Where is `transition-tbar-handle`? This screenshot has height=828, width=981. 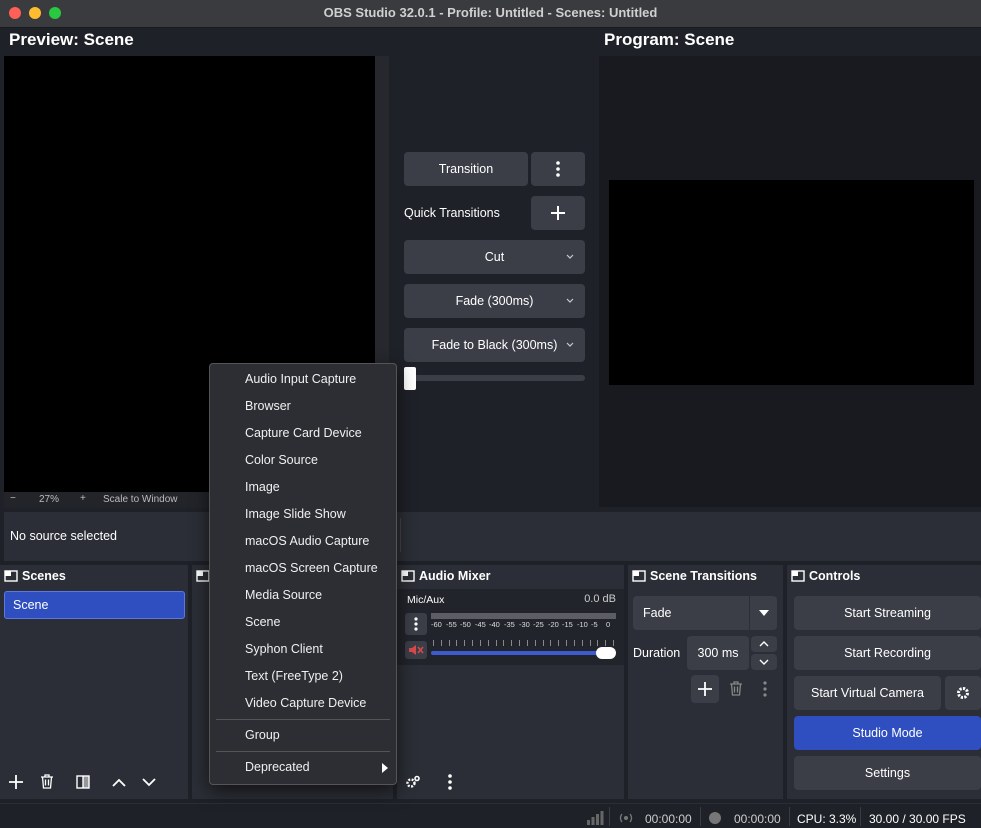
transition-tbar-handle is located at coordinates (410, 378).